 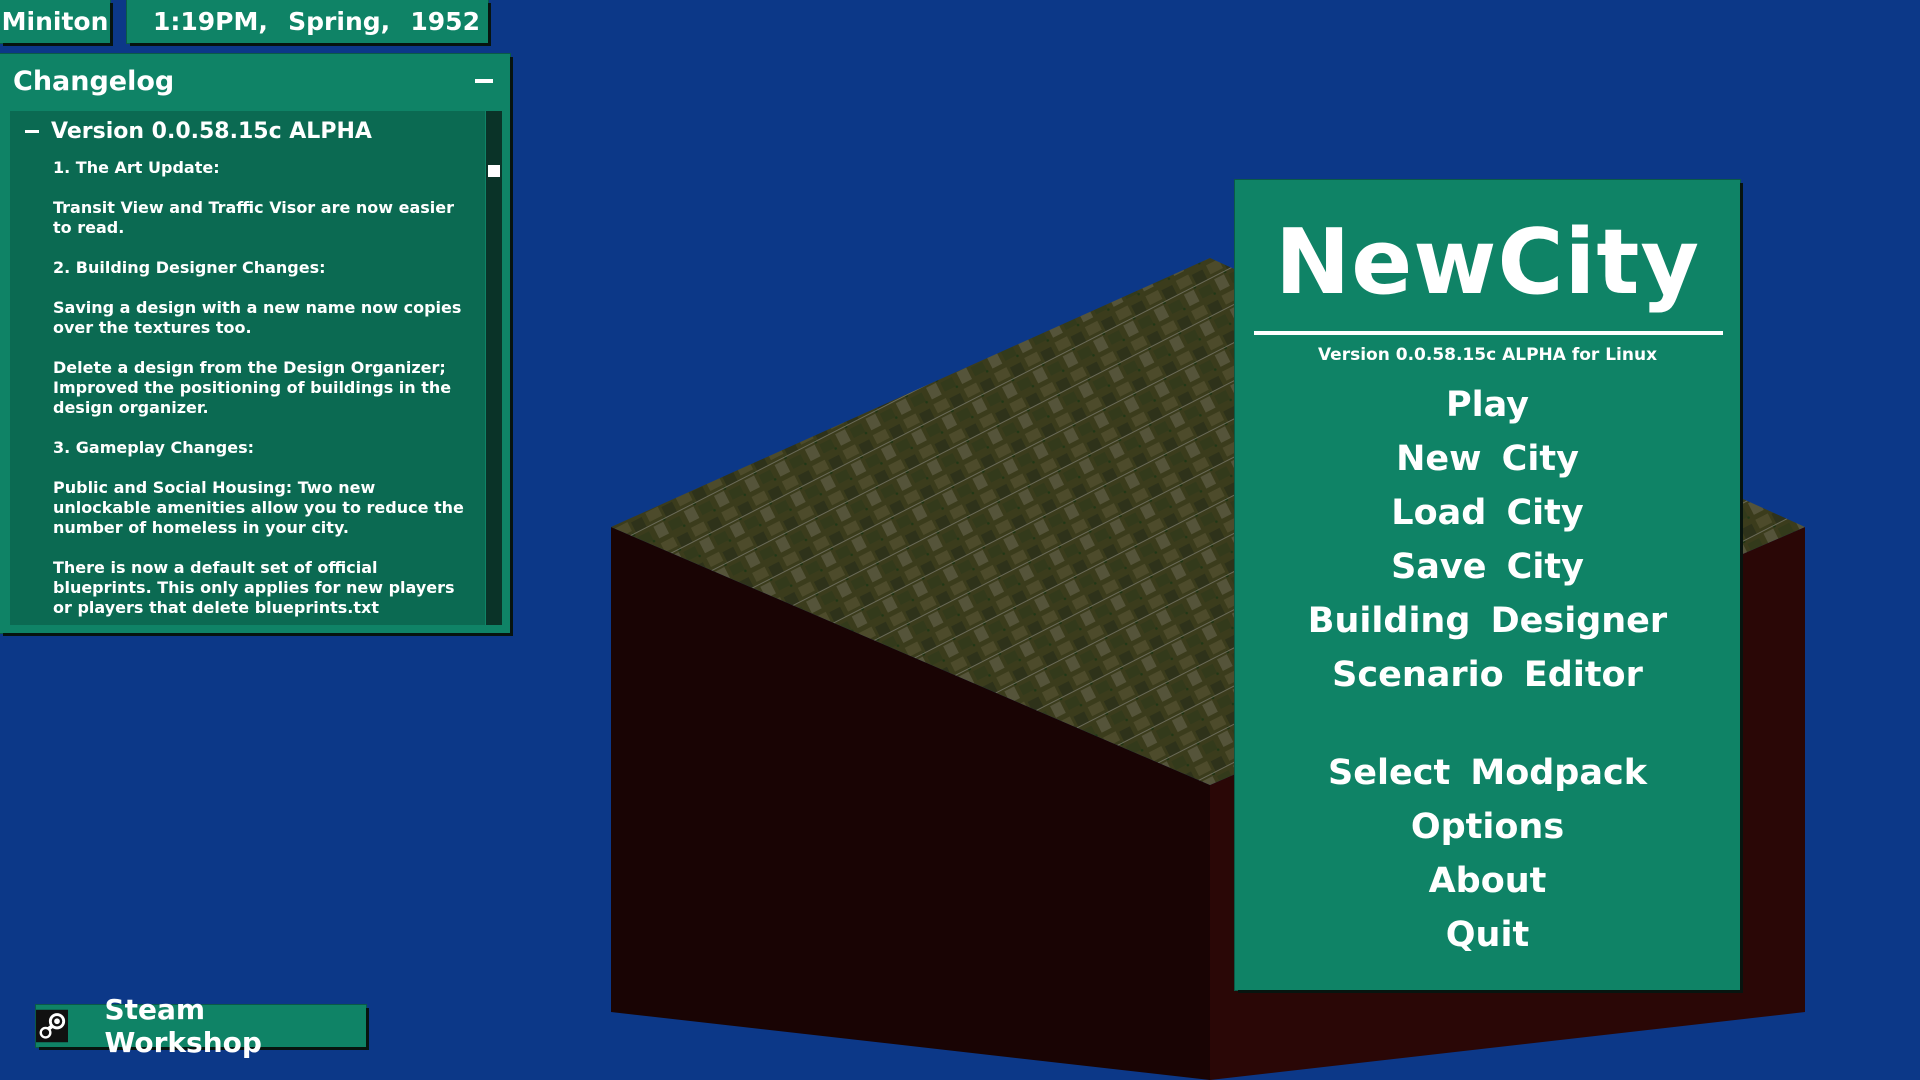 What do you see at coordinates (32, 131) in the screenshot?
I see `collapse-icon` at bounding box center [32, 131].